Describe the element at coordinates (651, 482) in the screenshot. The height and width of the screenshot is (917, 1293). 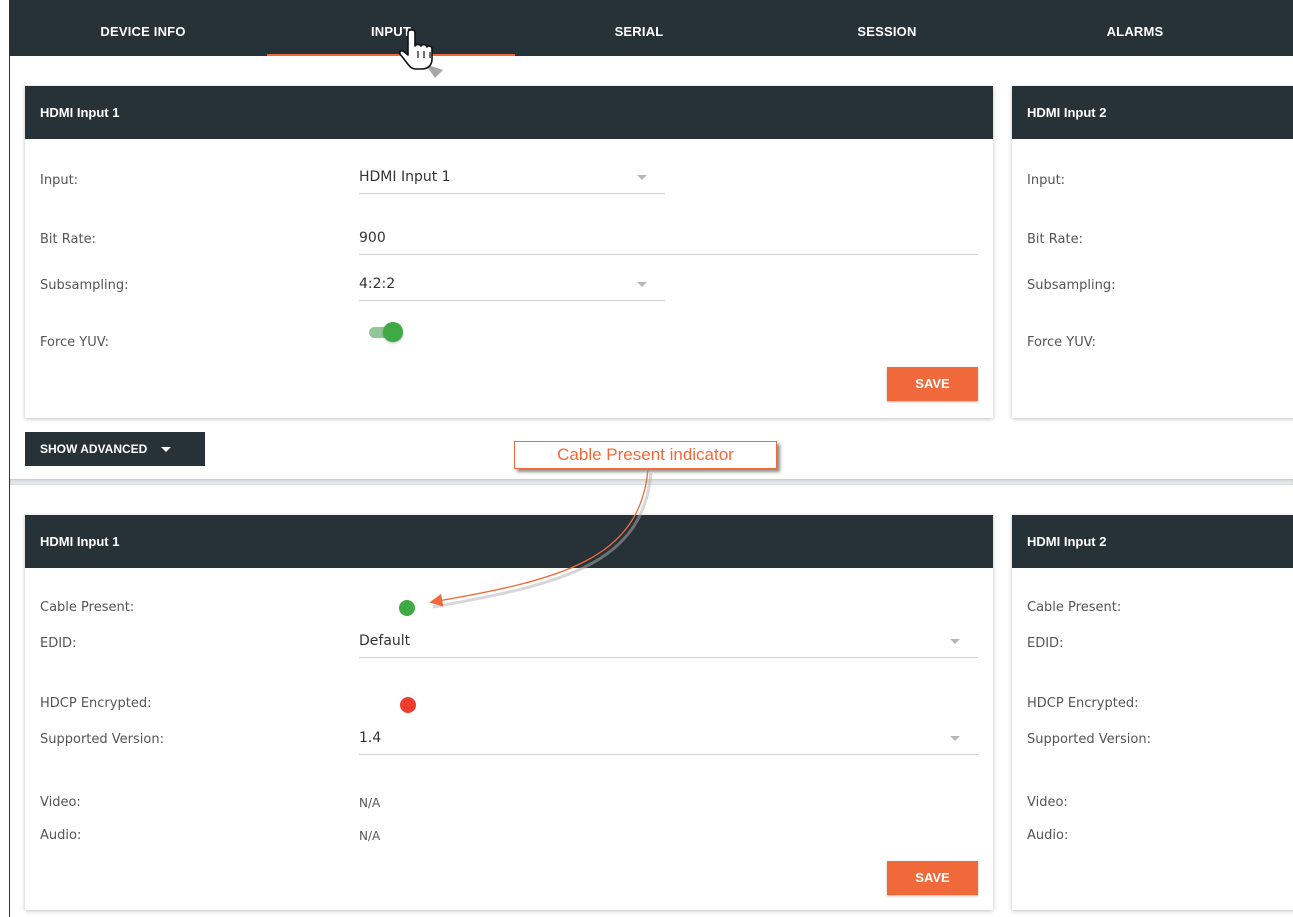
I see `section-divider` at that location.